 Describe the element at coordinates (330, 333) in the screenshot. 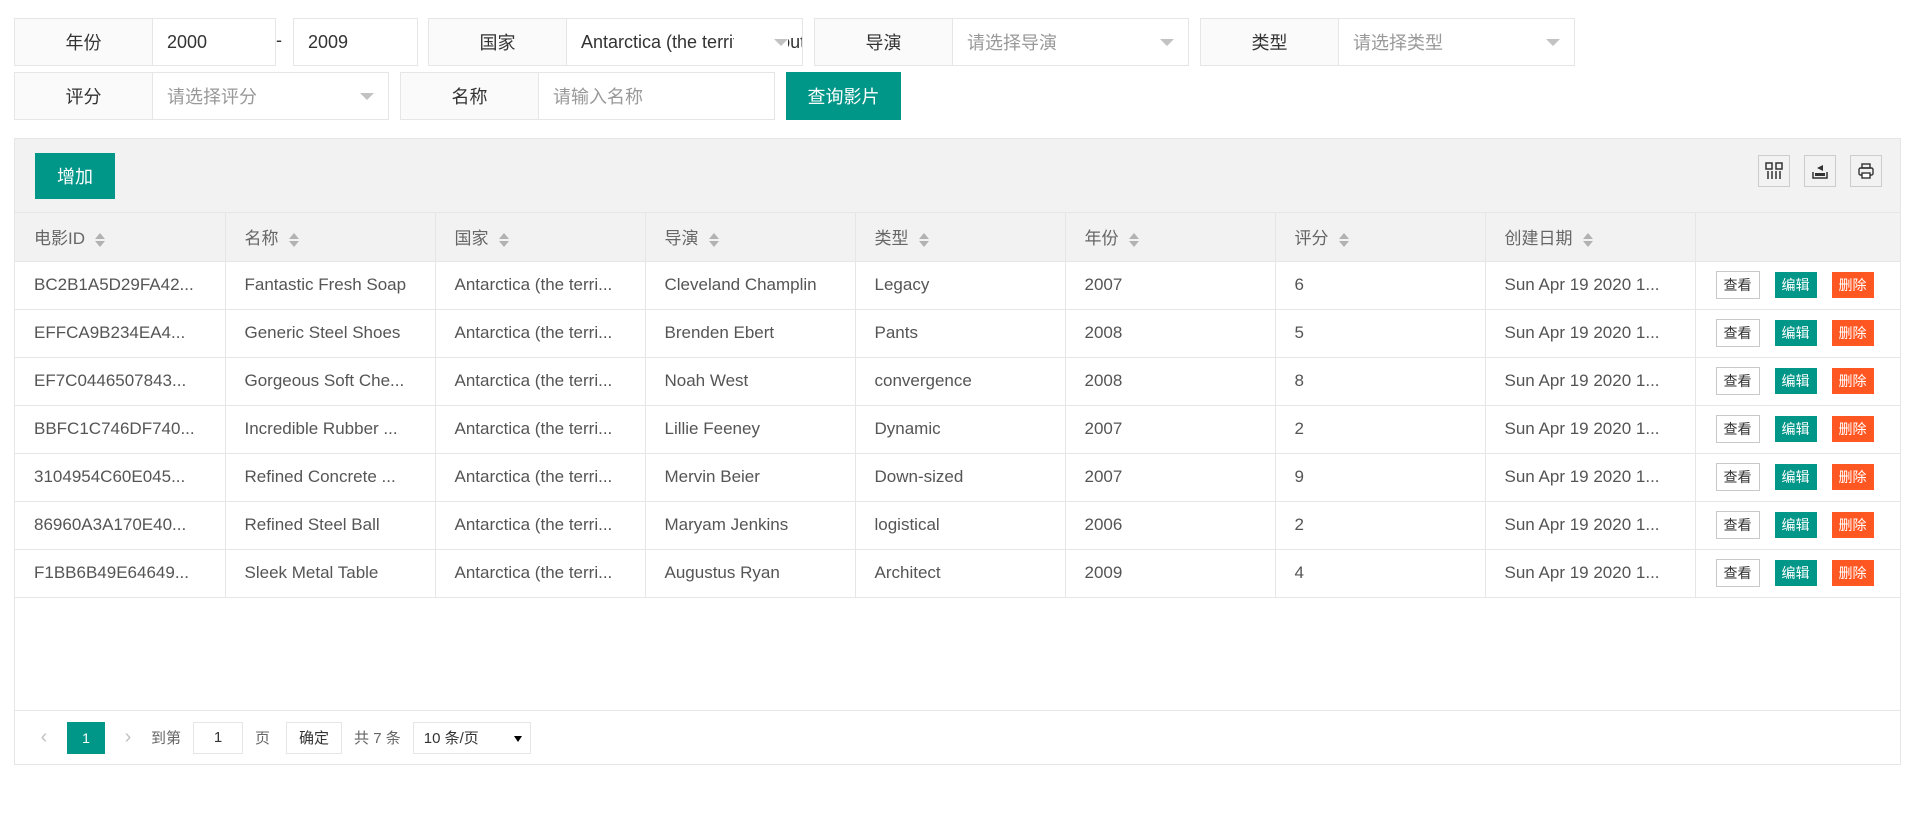

I see `cell-name: Generic Steel Shoes` at that location.